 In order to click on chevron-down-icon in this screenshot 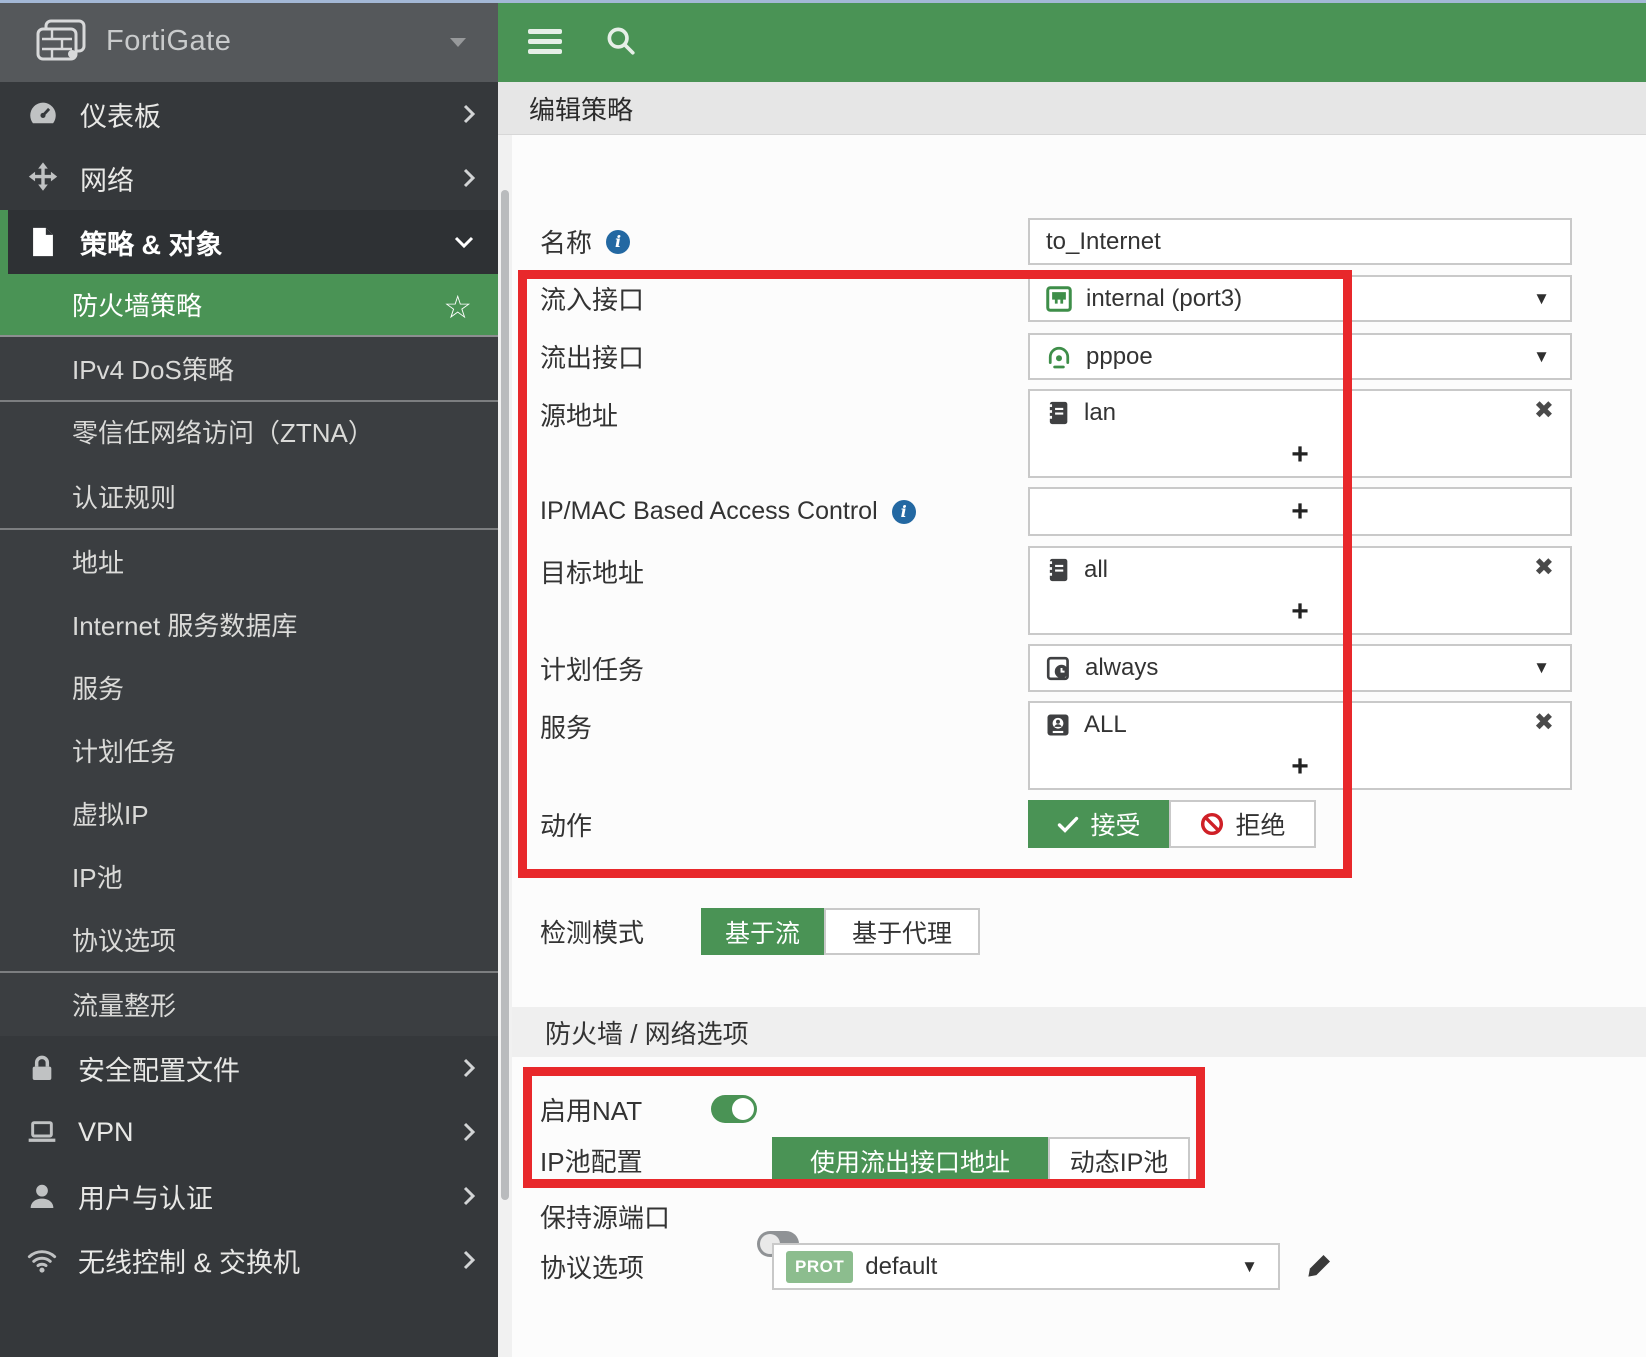, I will do `click(458, 42)`.